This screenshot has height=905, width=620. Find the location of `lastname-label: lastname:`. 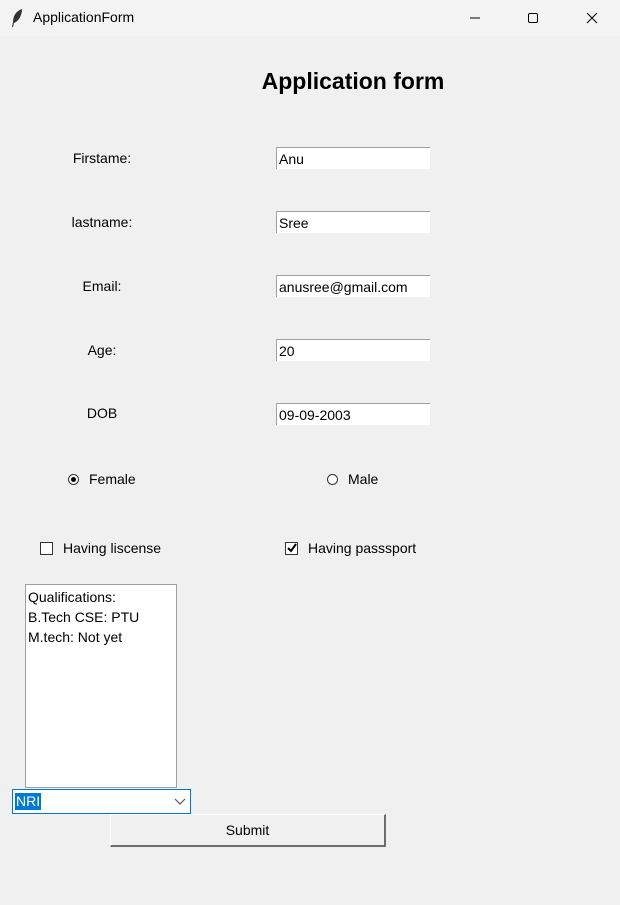

lastname-label: lastname: is located at coordinates (102, 222).